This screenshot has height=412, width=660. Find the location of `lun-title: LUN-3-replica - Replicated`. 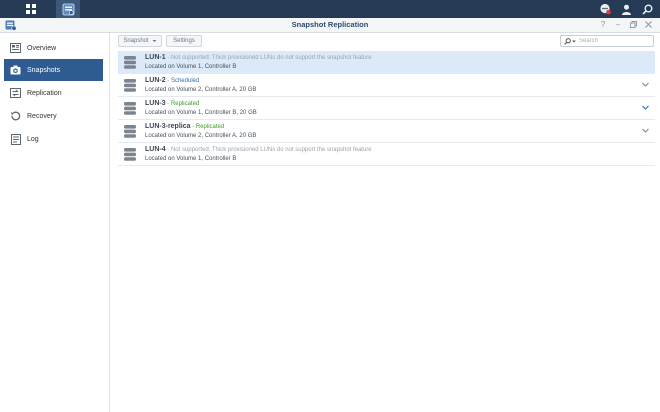

lun-title: LUN-3-replica - Replicated is located at coordinates (184, 126).